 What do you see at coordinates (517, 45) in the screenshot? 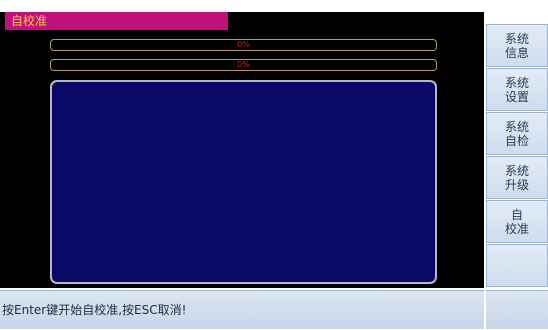
I see `system-info-button: 系统 信息` at bounding box center [517, 45].